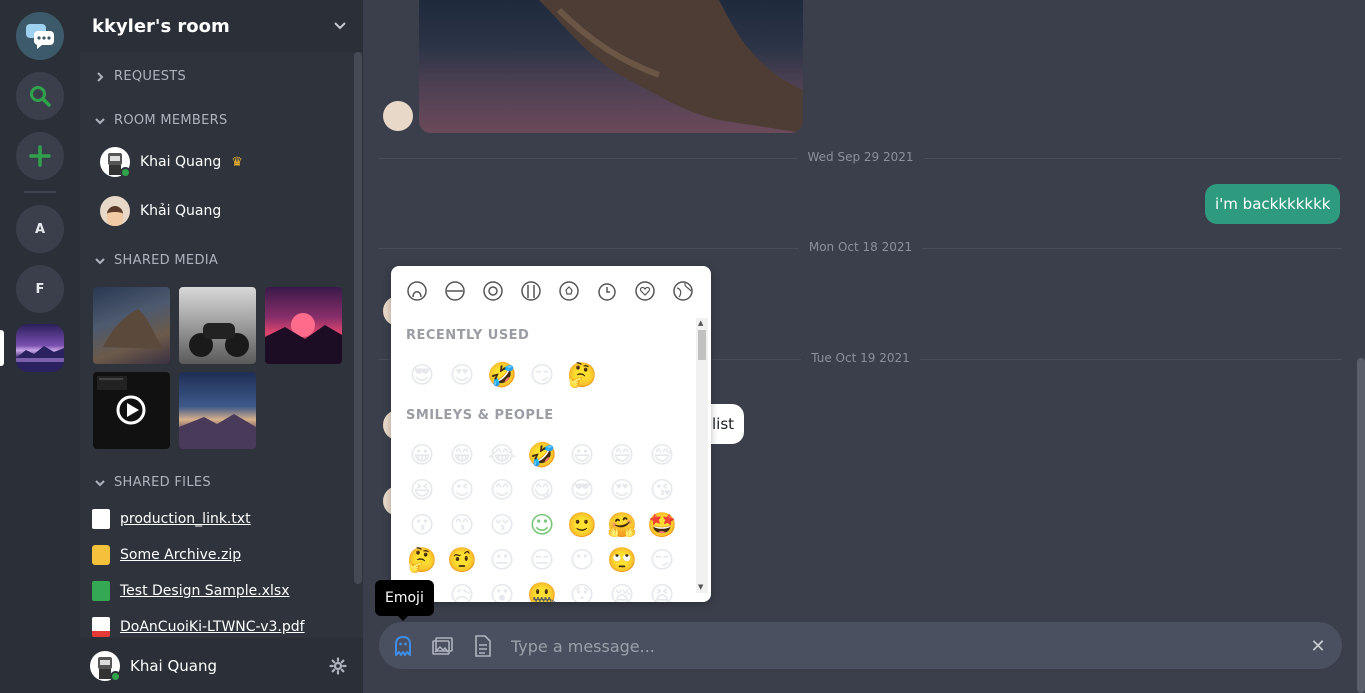 The image size is (1365, 693). Describe the element at coordinates (702, 455) in the screenshot. I see `emoji-scrollbar: ▲ ▼` at that location.